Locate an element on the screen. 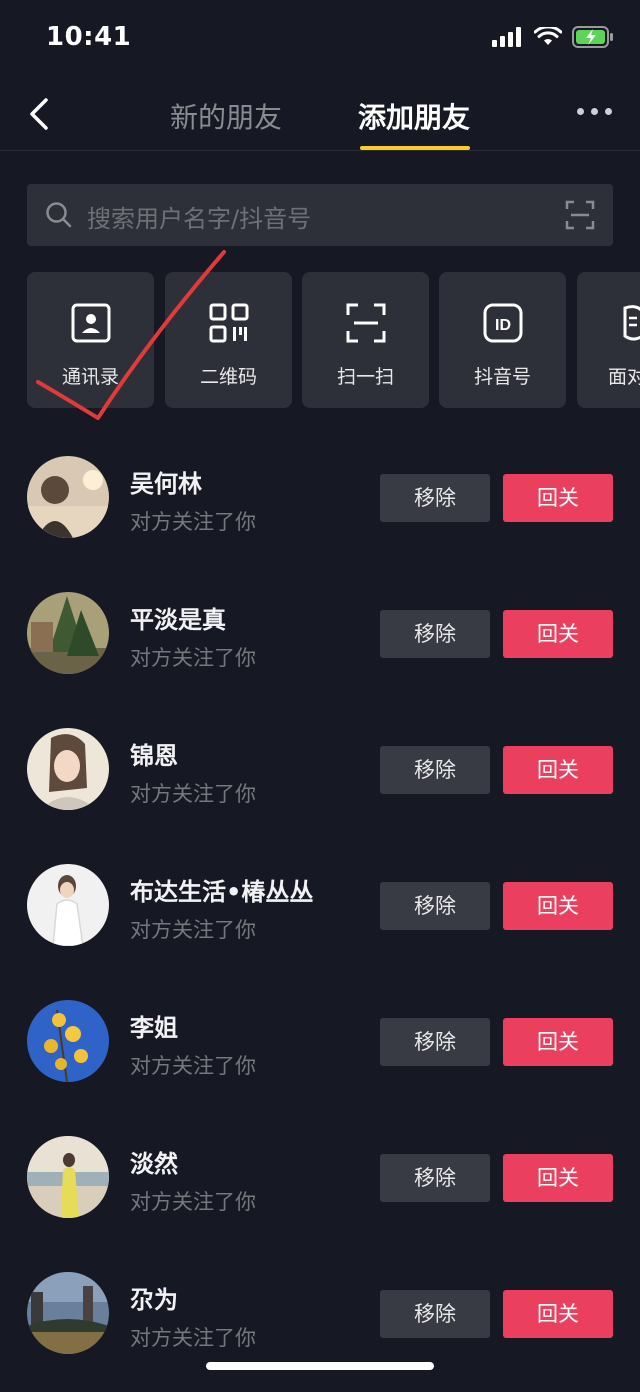 This screenshot has width=640, height=1392. list-item: 李姐 对方关注了你 移除 回关 is located at coordinates (320, 1052).